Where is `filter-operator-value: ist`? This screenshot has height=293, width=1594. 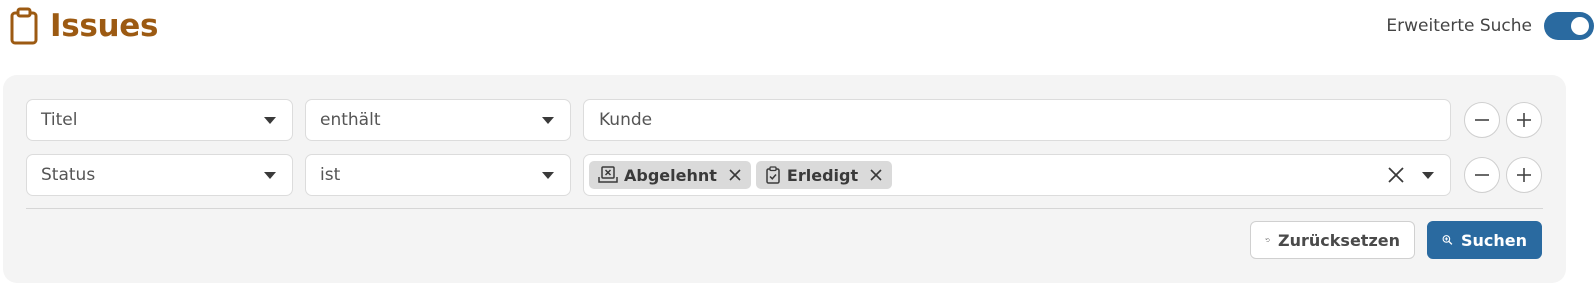 filter-operator-value: ist is located at coordinates (330, 175).